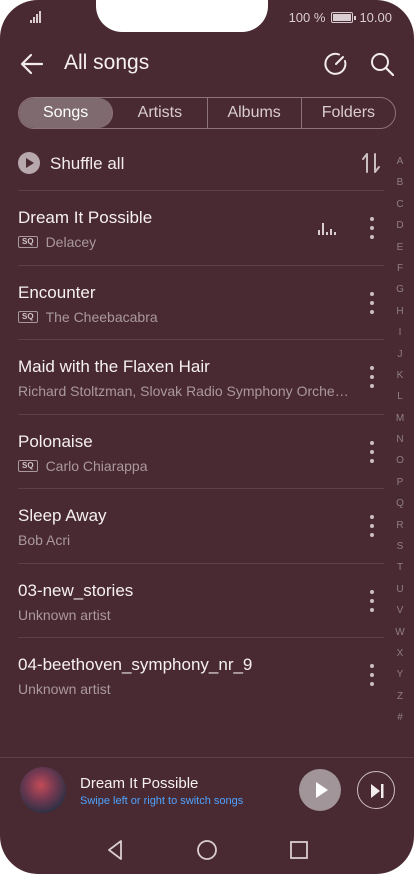 The width and height of the screenshot is (414, 874). Describe the element at coordinates (101, 316) in the screenshot. I see `song-artist: The Cheebacabra` at that location.